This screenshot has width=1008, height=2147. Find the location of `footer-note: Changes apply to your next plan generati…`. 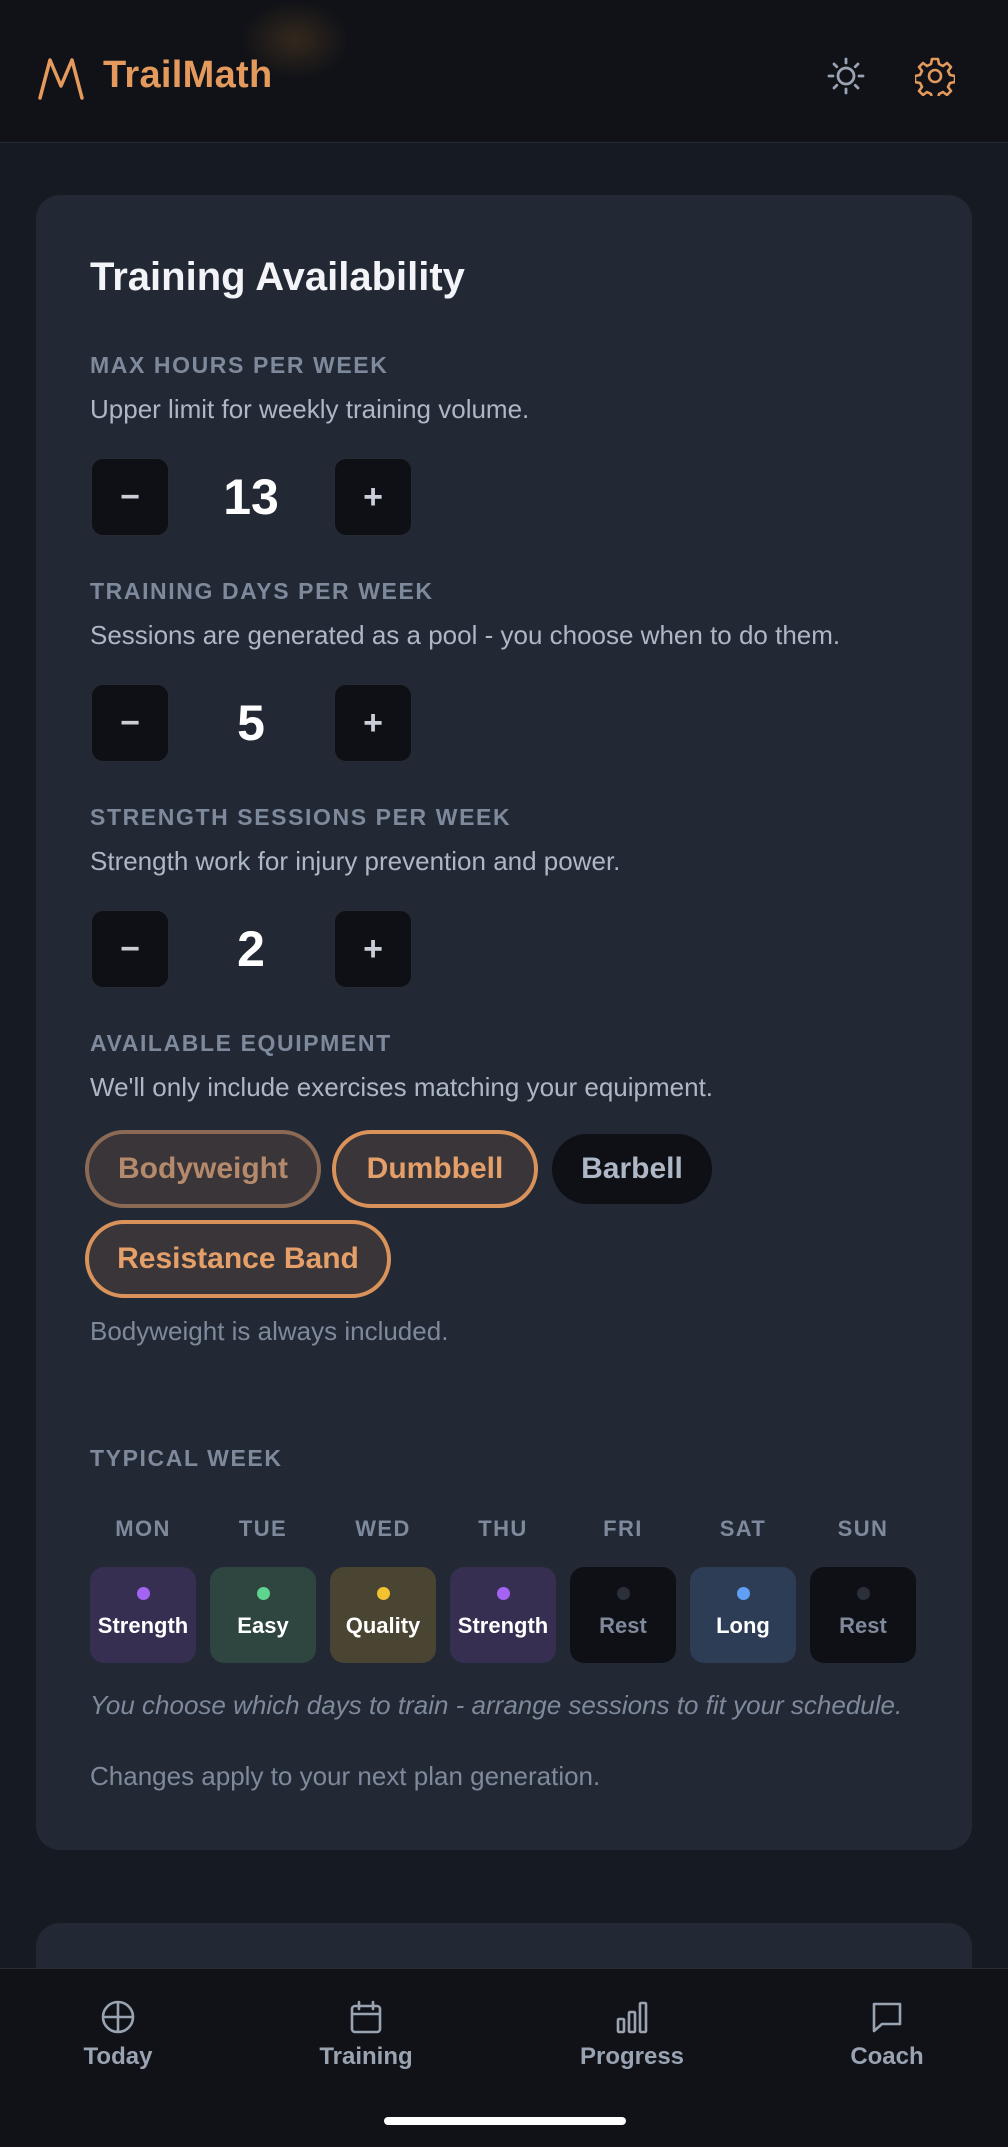

footer-note: Changes apply to your next plan generati… is located at coordinates (345, 1776).